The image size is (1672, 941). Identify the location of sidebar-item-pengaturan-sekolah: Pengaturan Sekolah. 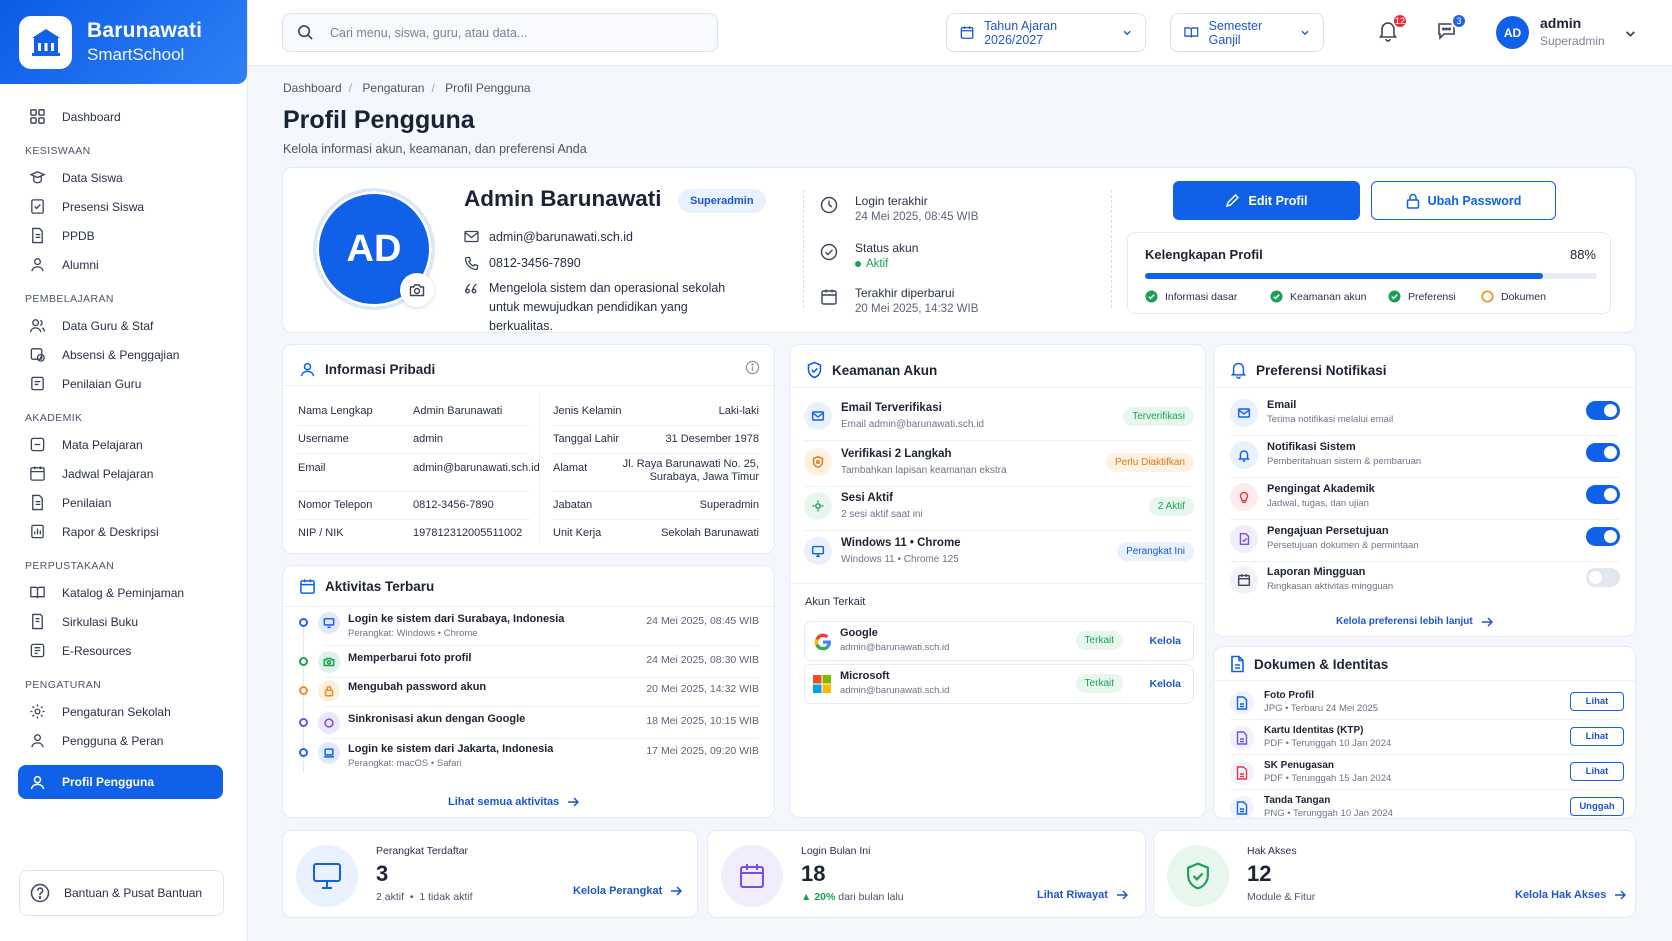
(123, 711).